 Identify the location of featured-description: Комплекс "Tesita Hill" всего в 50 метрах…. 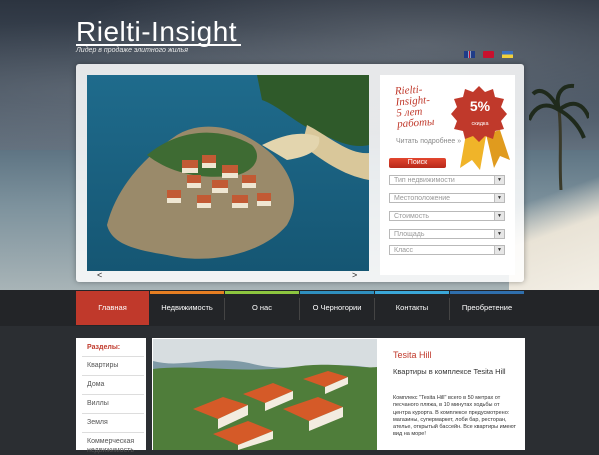
(455, 416).